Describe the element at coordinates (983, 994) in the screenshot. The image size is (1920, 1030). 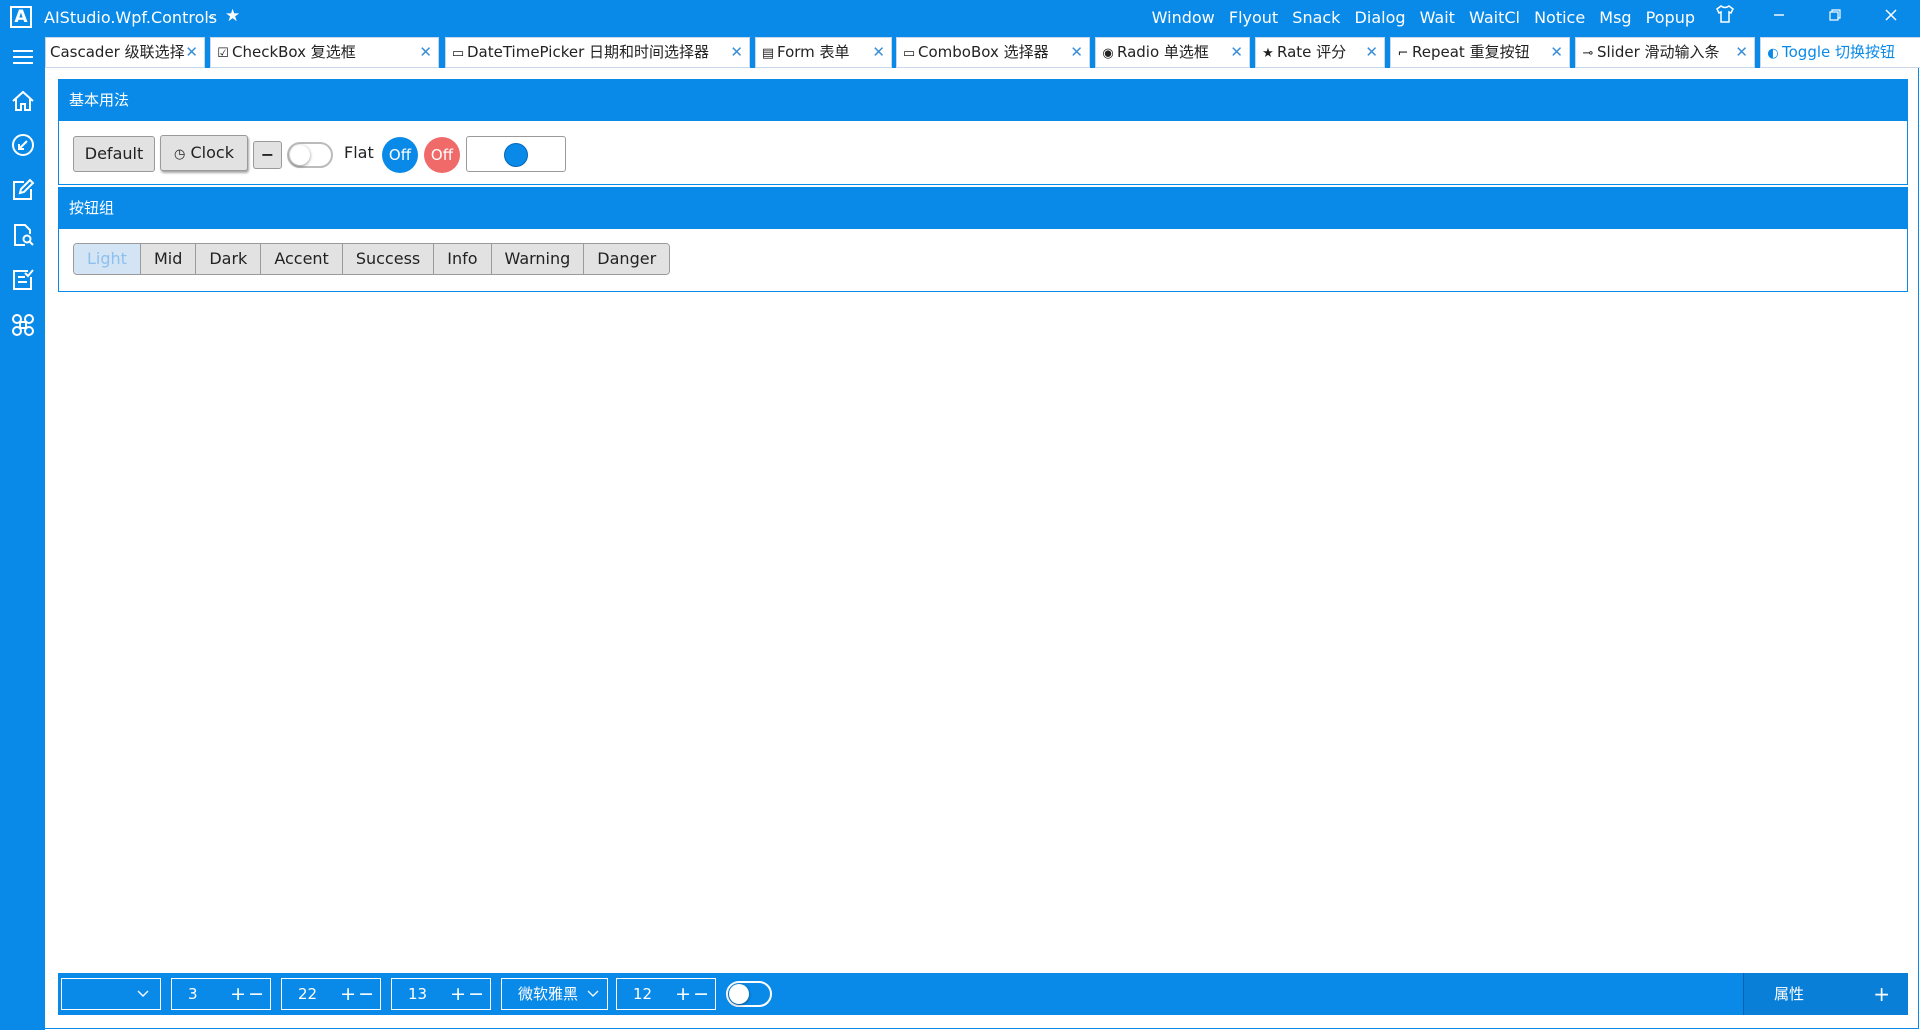
I see `bottom-toolbar: 3 +− 22 +− 13 +− 微软雅黑 12 +− 属性 +` at that location.